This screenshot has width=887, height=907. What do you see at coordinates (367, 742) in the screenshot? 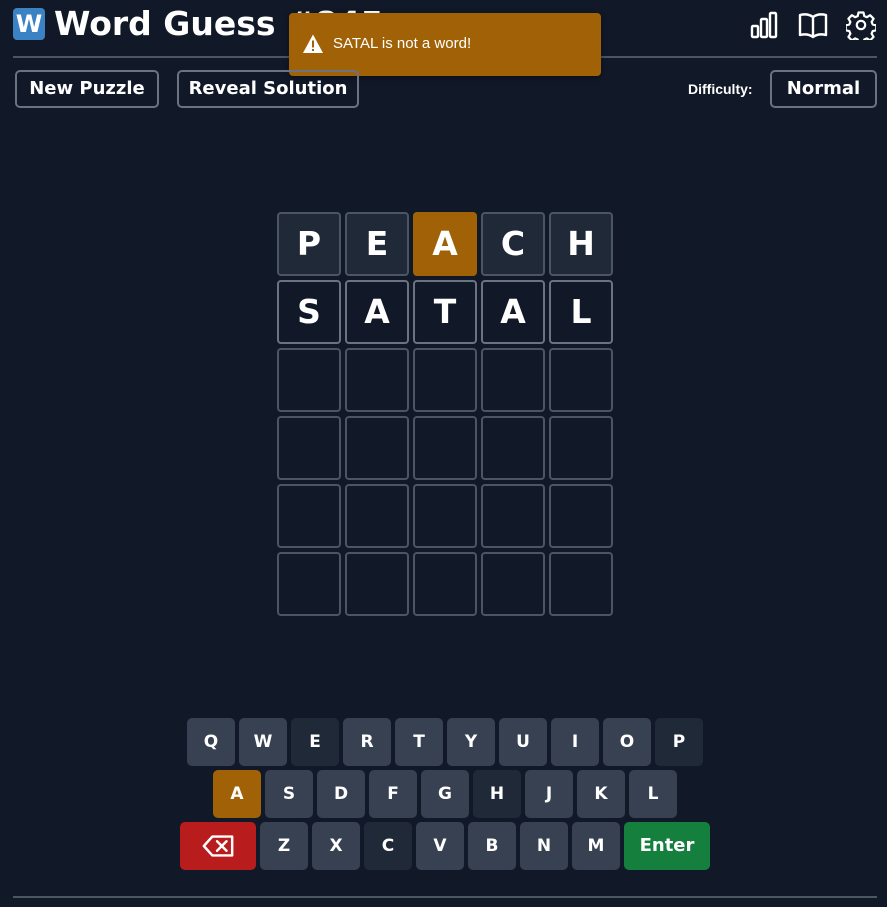
I see `key-r: R` at bounding box center [367, 742].